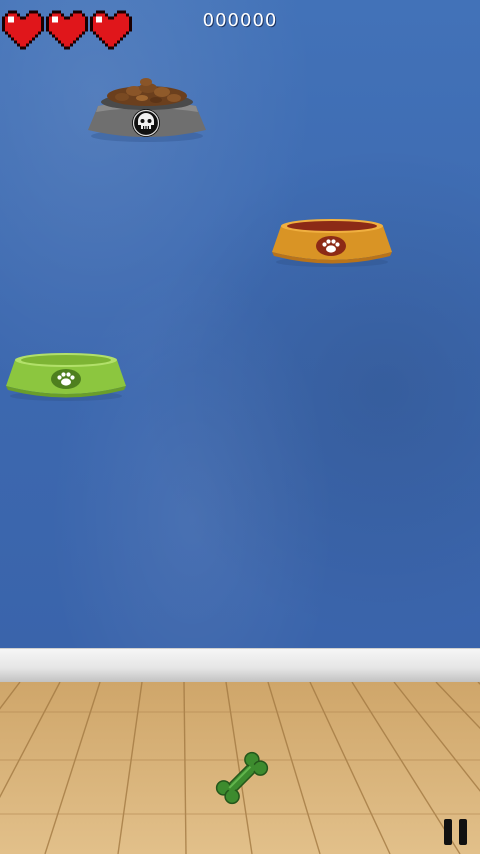 The image size is (480, 854). Describe the element at coordinates (456, 832) in the screenshot. I see `pause-button` at that location.